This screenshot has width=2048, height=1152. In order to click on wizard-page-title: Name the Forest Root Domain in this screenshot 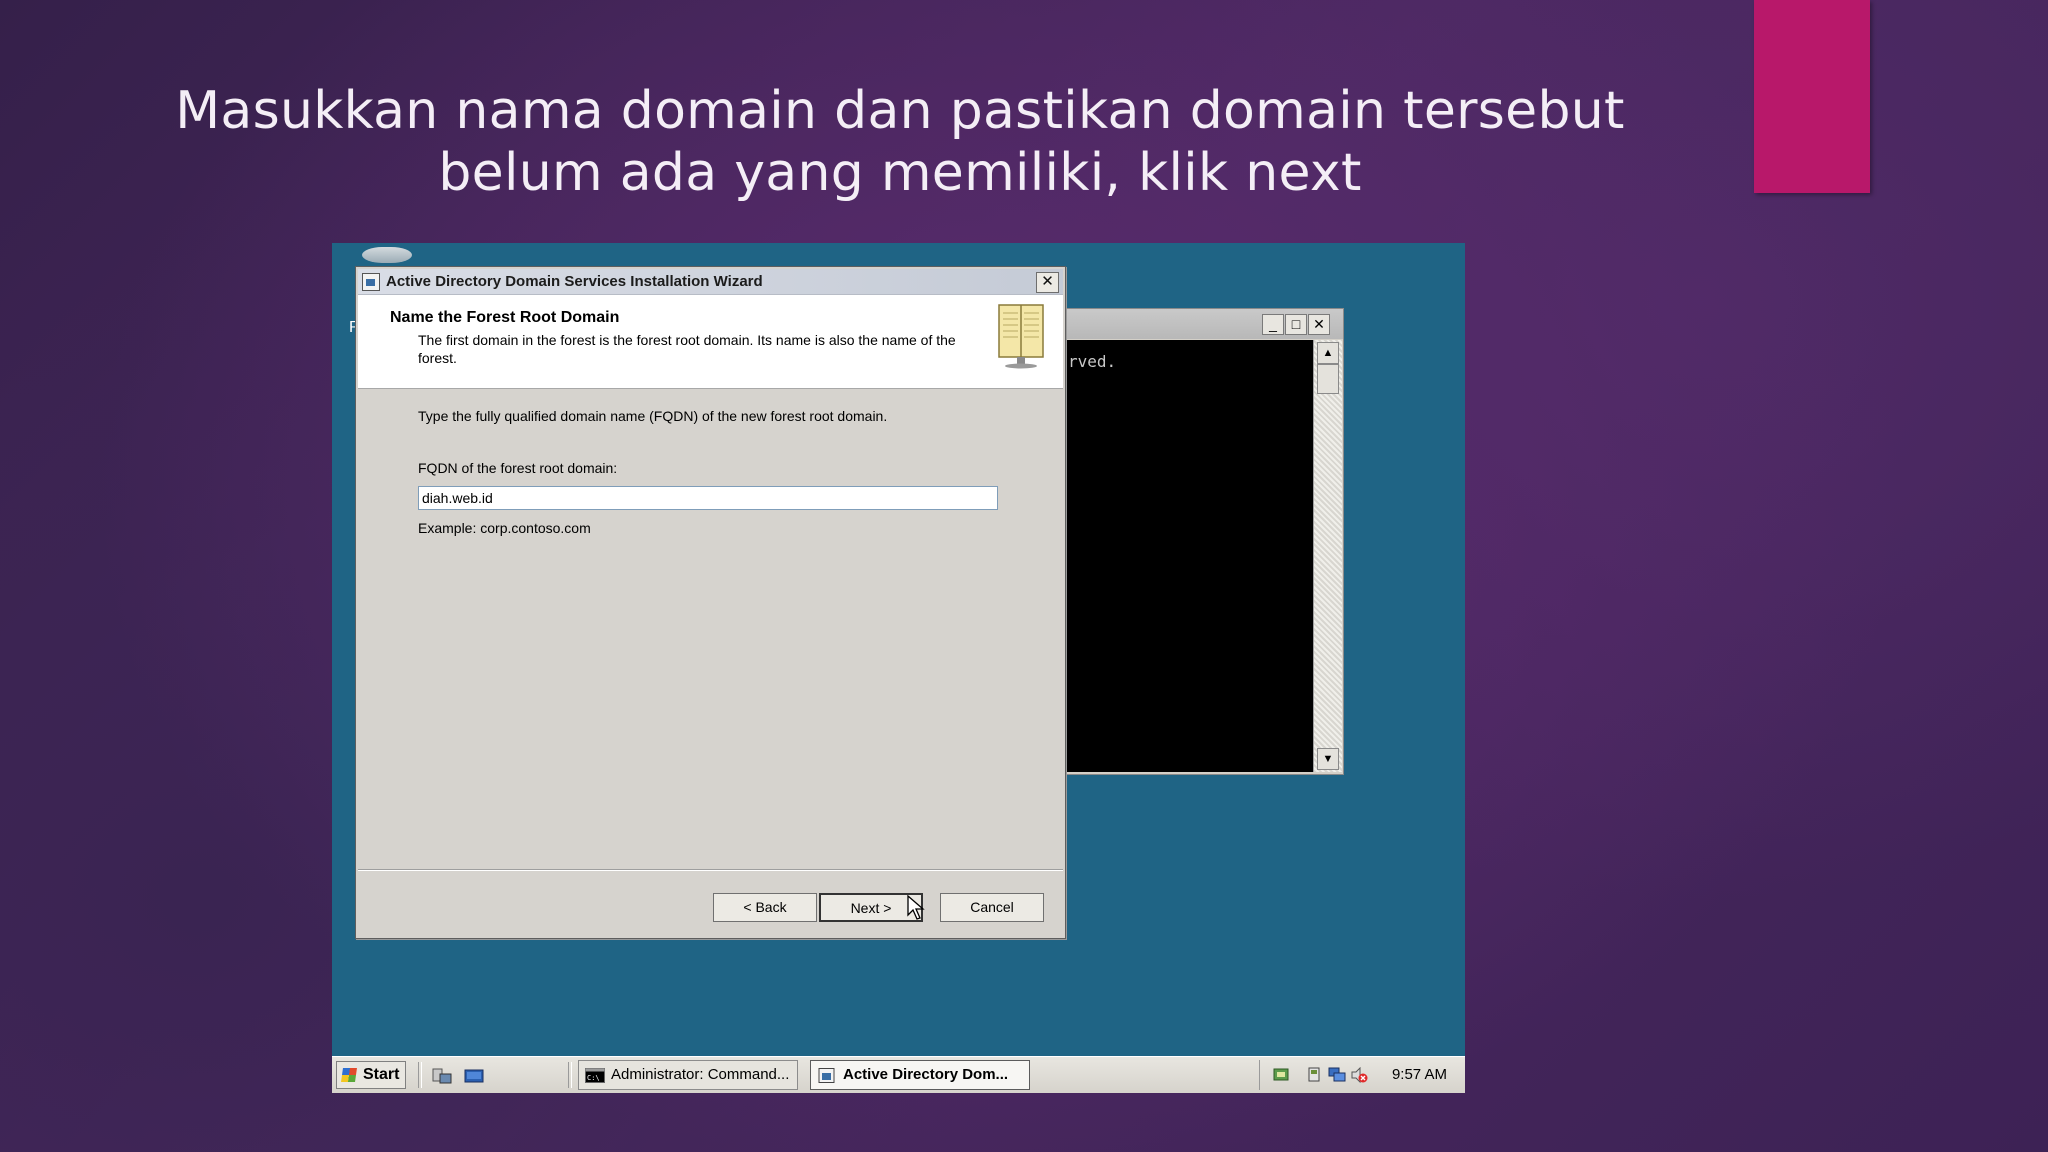, I will do `click(505, 317)`.